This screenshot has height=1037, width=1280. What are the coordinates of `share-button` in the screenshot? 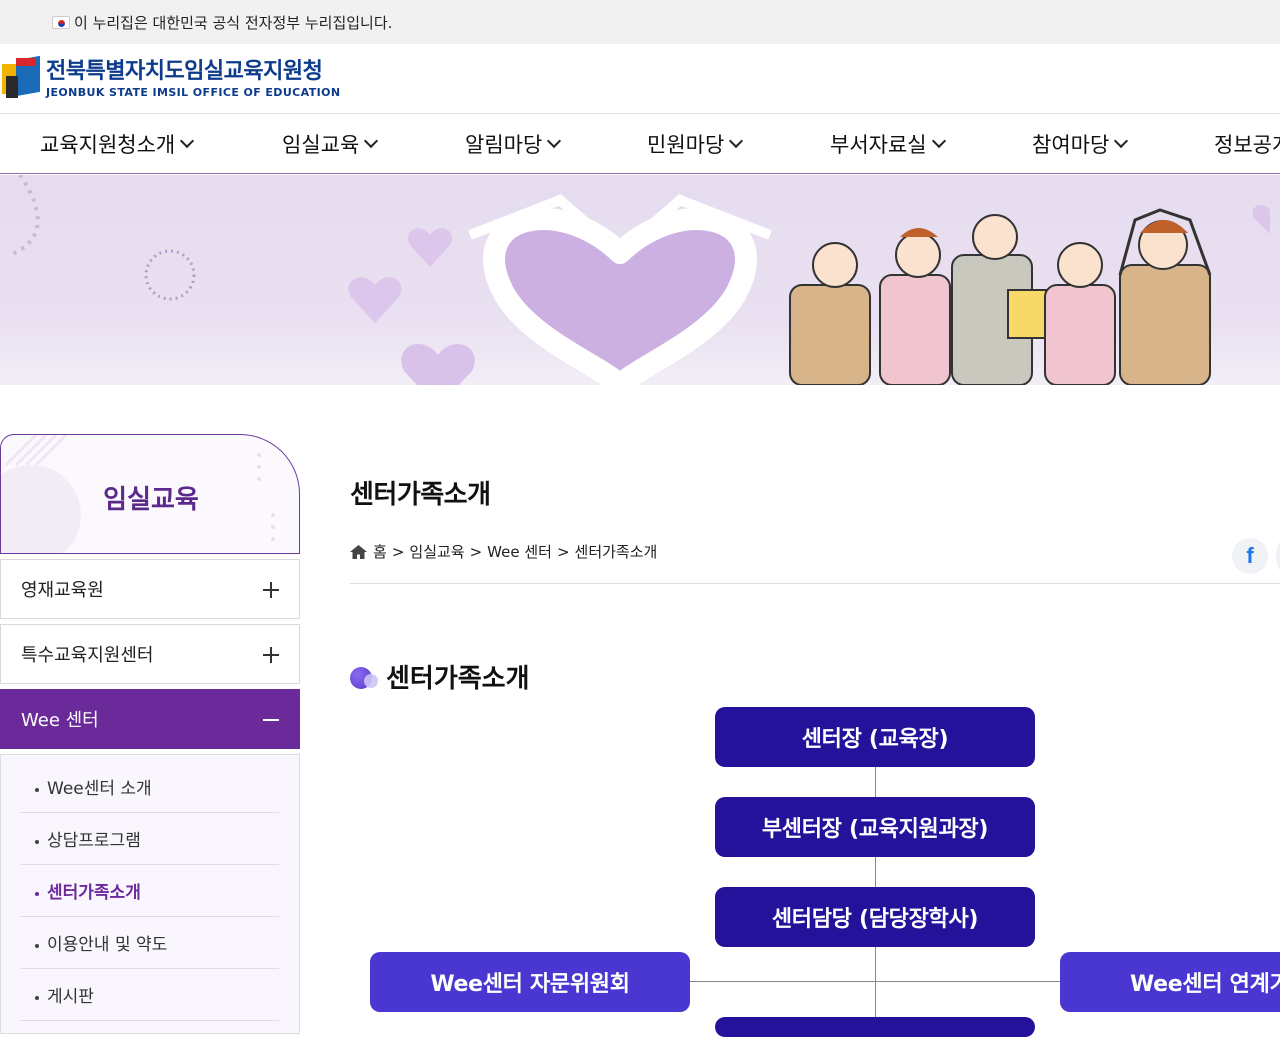 It's located at (1278, 556).